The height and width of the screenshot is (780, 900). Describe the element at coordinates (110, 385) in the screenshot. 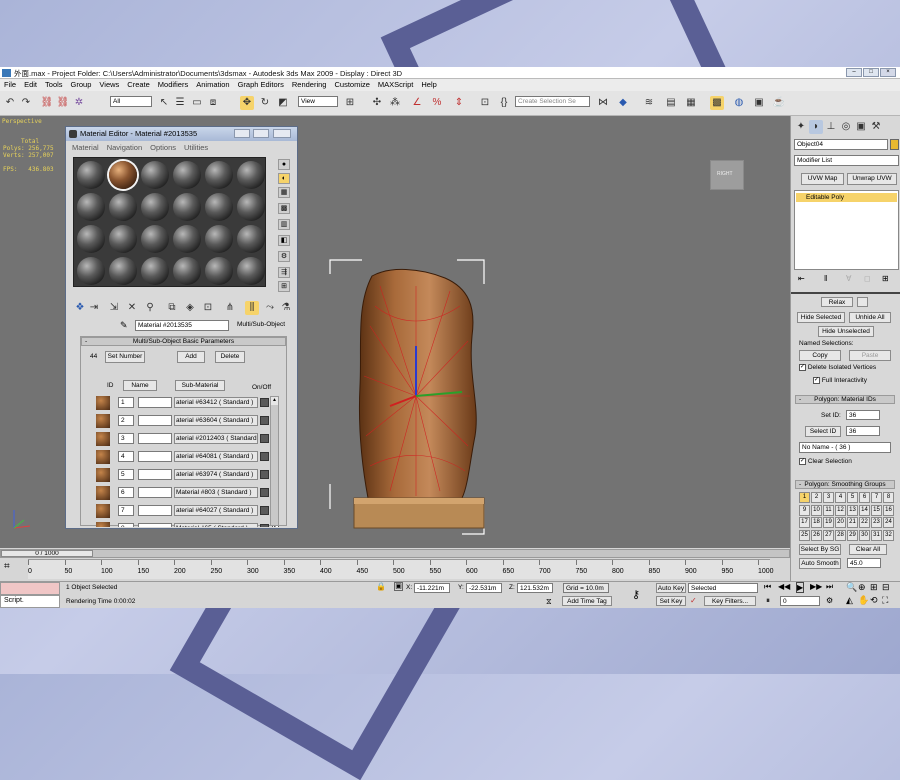

I see `id-column-header: ID` at that location.